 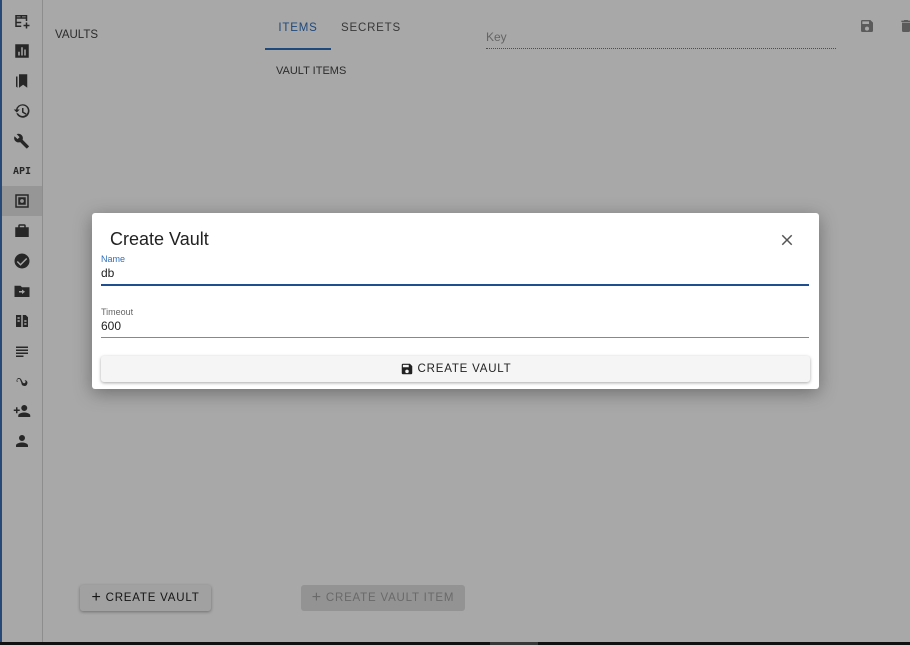 I want to click on timeout-input, so click(x=455, y=327).